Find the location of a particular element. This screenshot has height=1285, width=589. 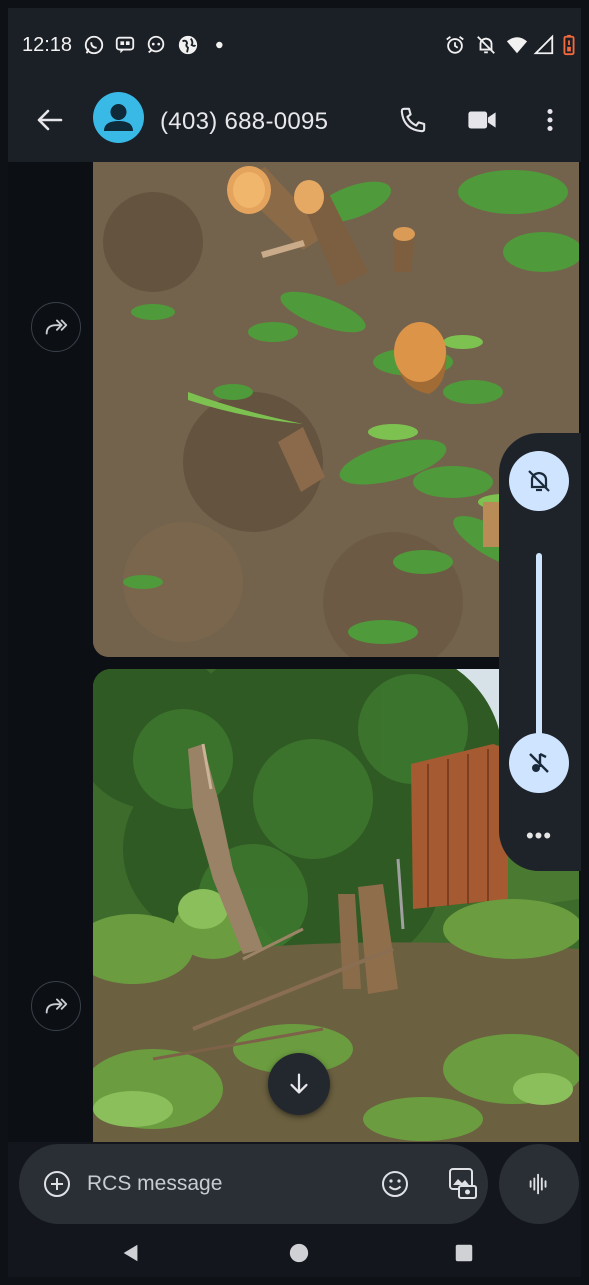

wifi-icon is located at coordinates (517, 45).